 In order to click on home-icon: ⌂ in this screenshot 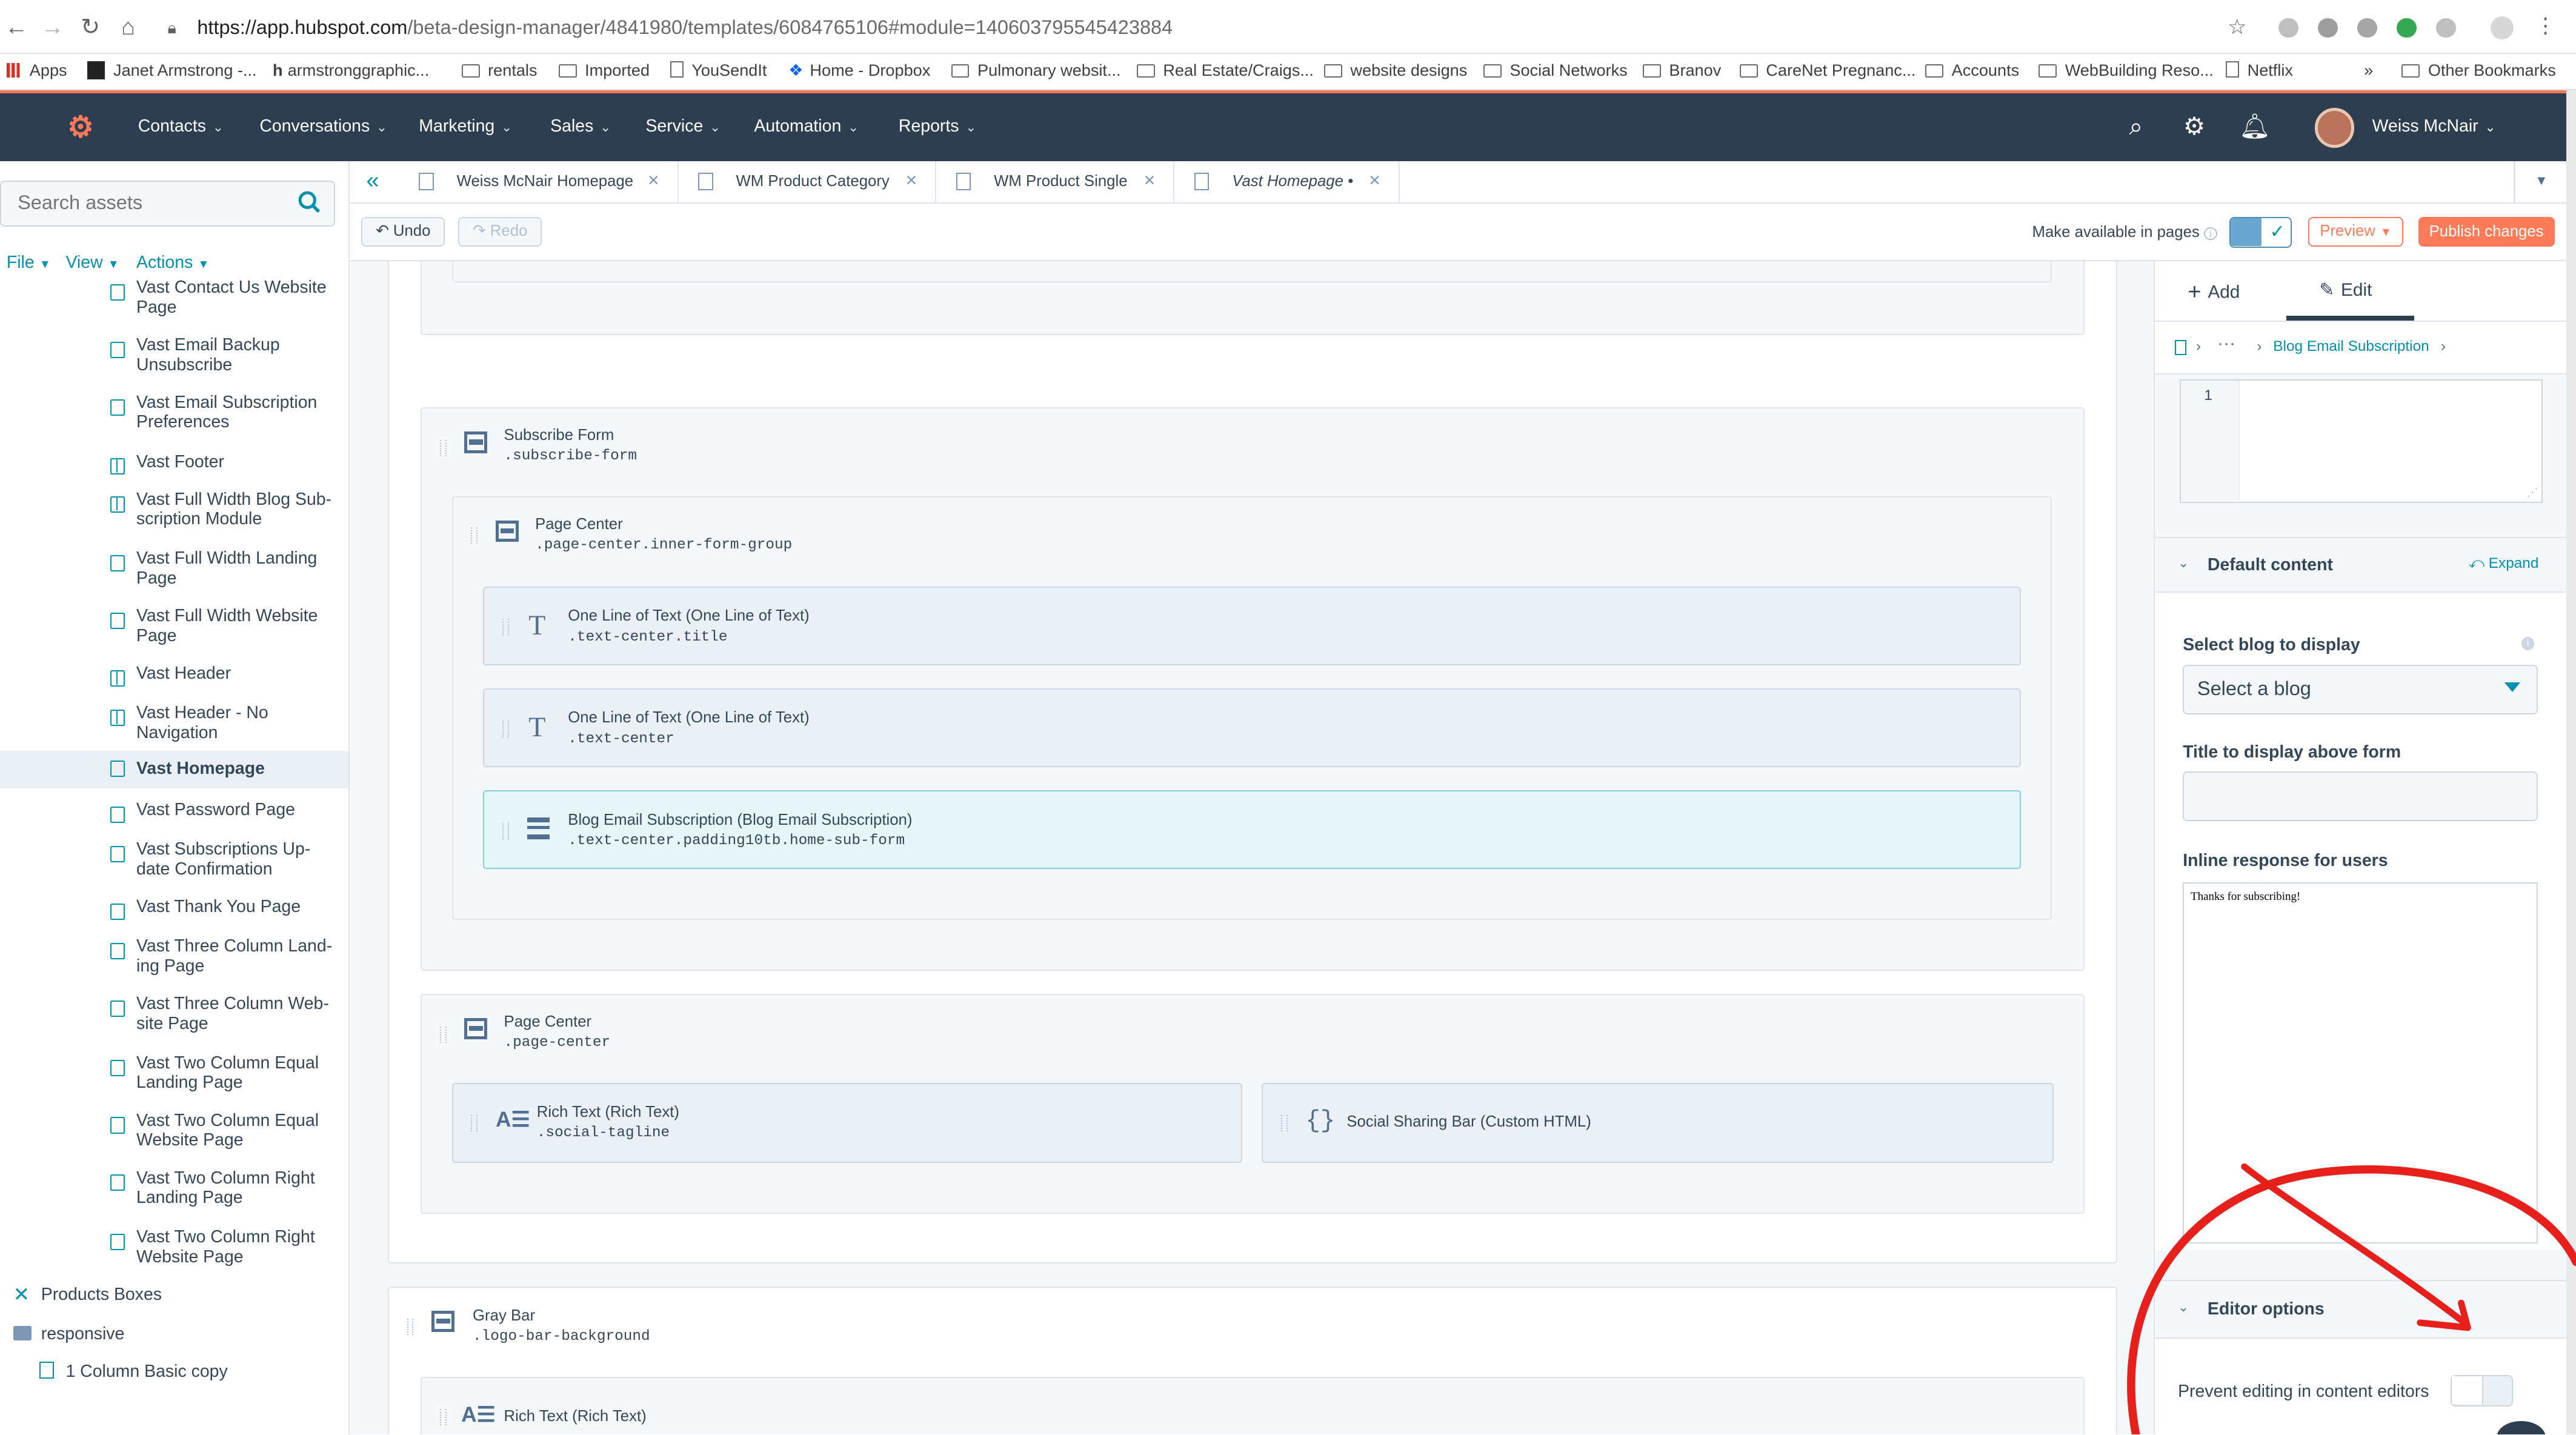, I will do `click(128, 28)`.